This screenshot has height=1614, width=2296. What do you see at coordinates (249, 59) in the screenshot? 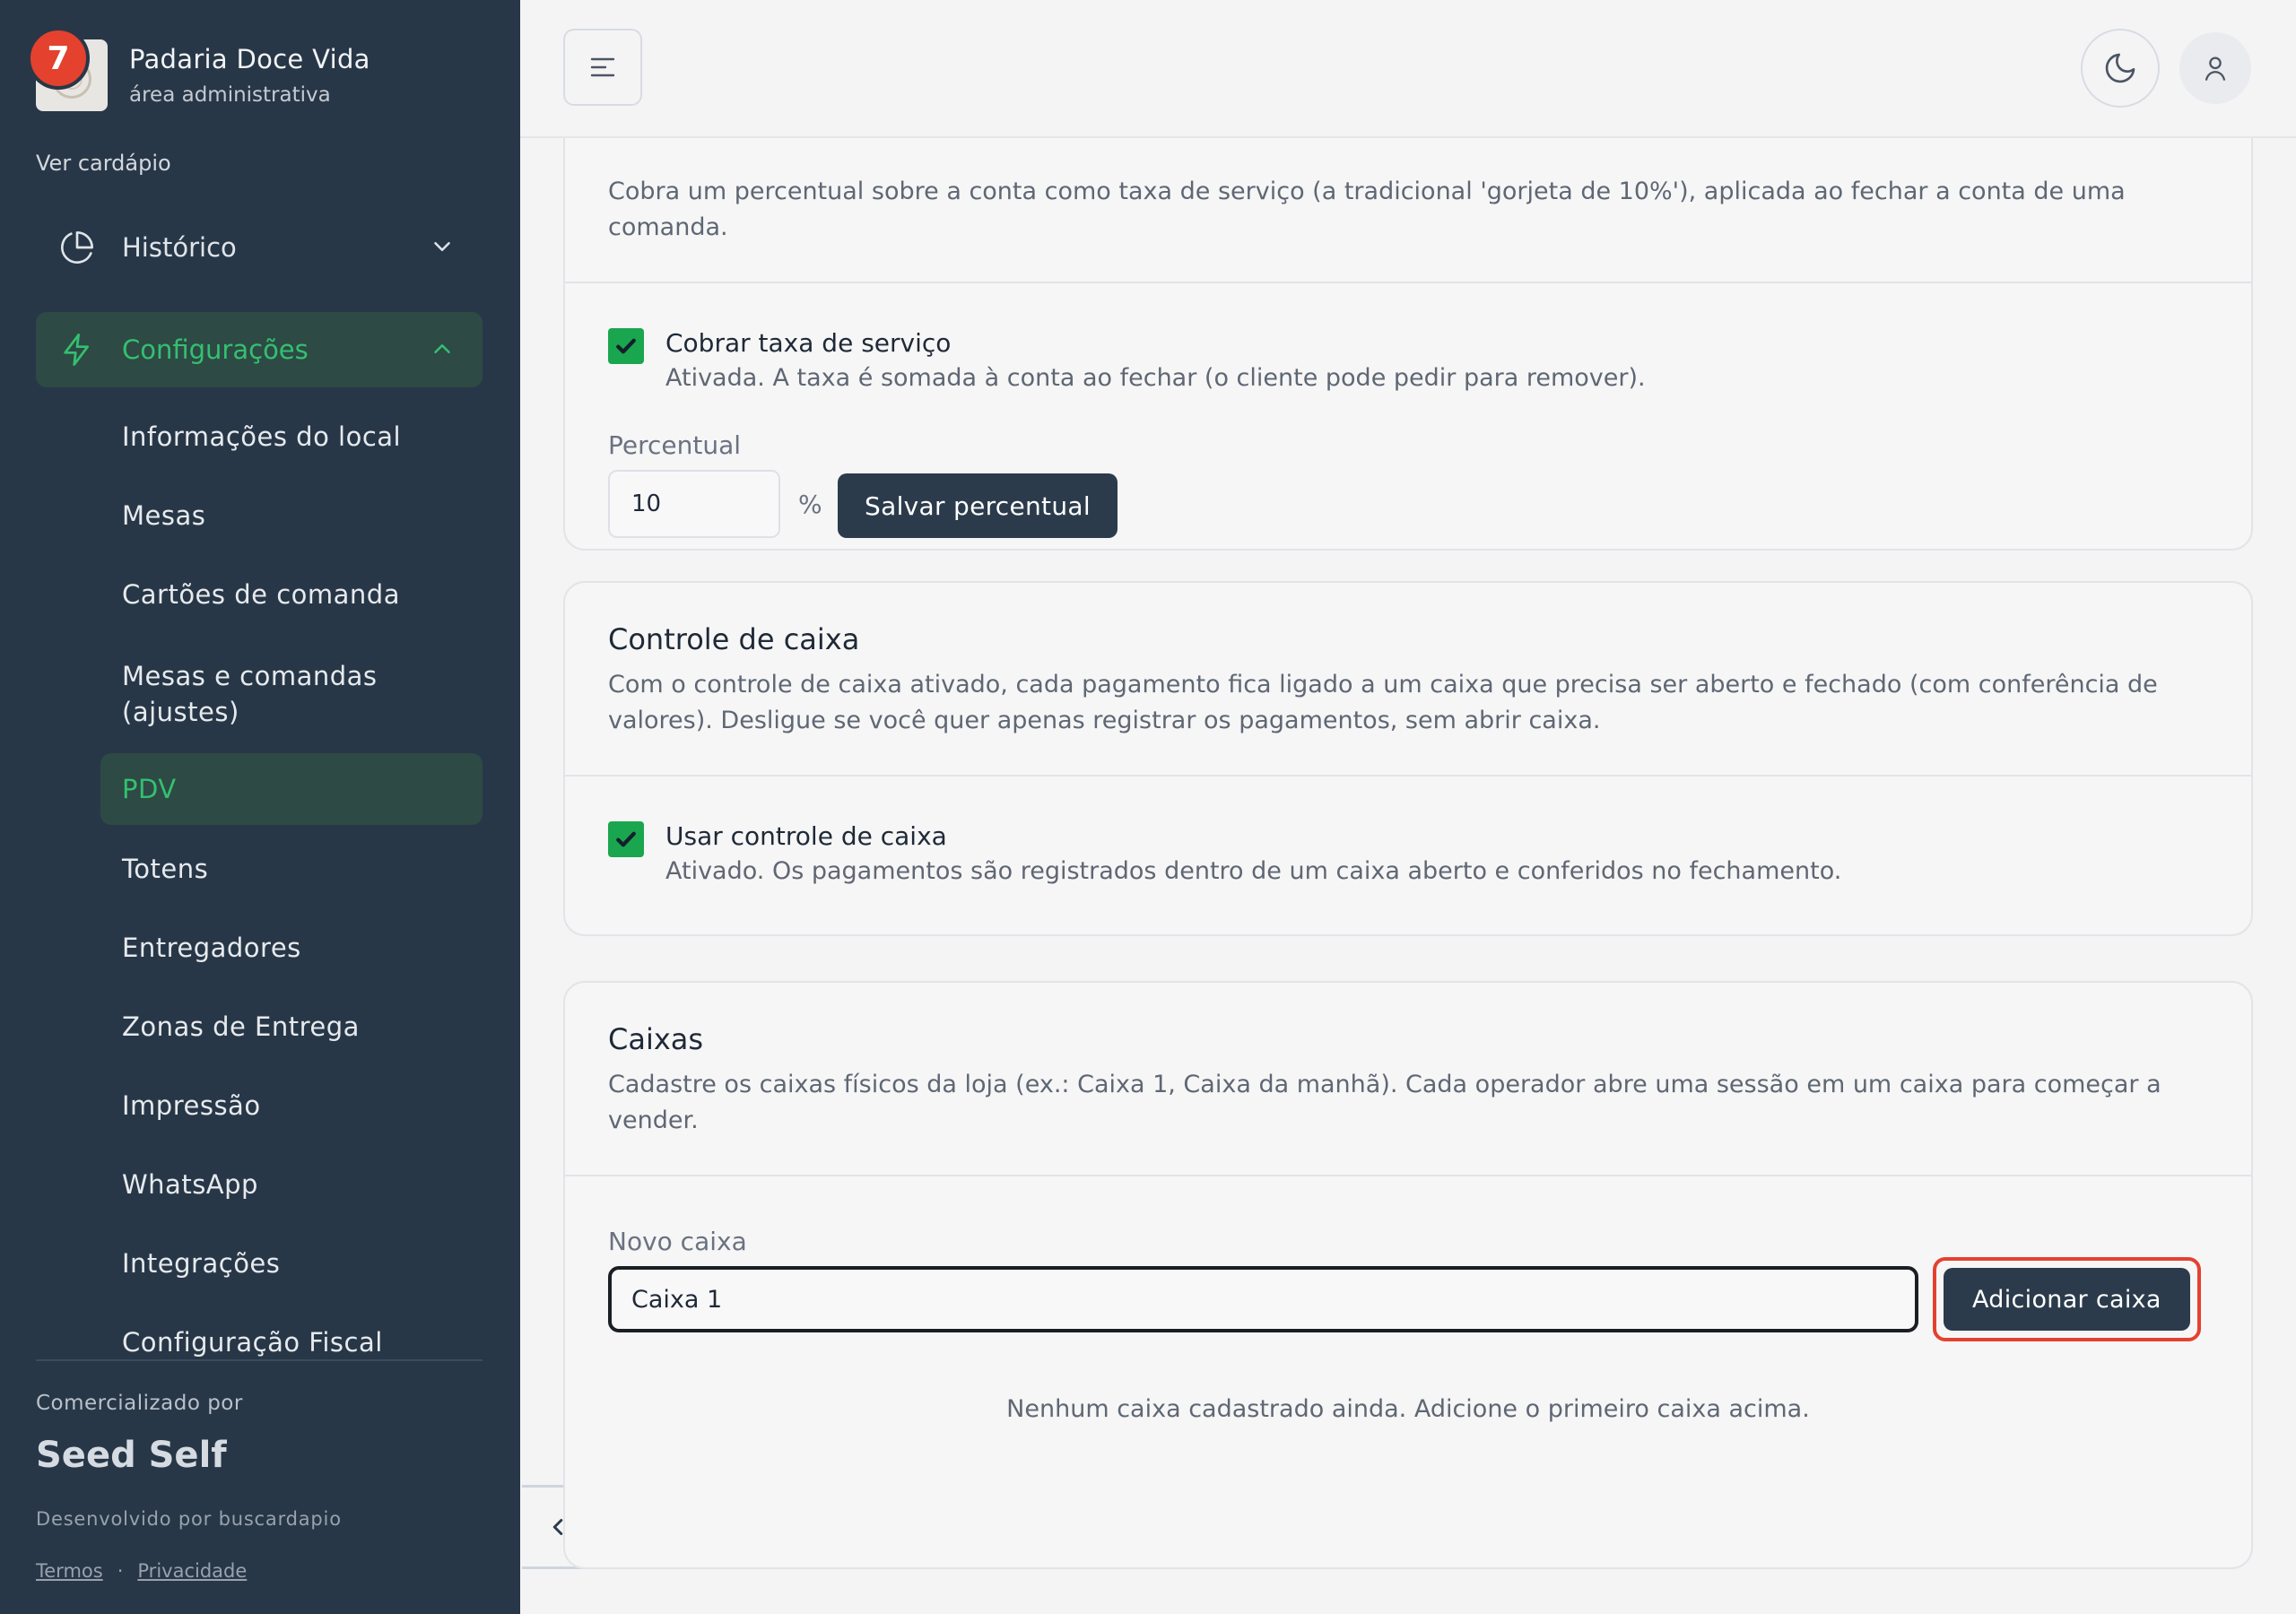
I see `brand-name: Padaria Doce Vida` at bounding box center [249, 59].